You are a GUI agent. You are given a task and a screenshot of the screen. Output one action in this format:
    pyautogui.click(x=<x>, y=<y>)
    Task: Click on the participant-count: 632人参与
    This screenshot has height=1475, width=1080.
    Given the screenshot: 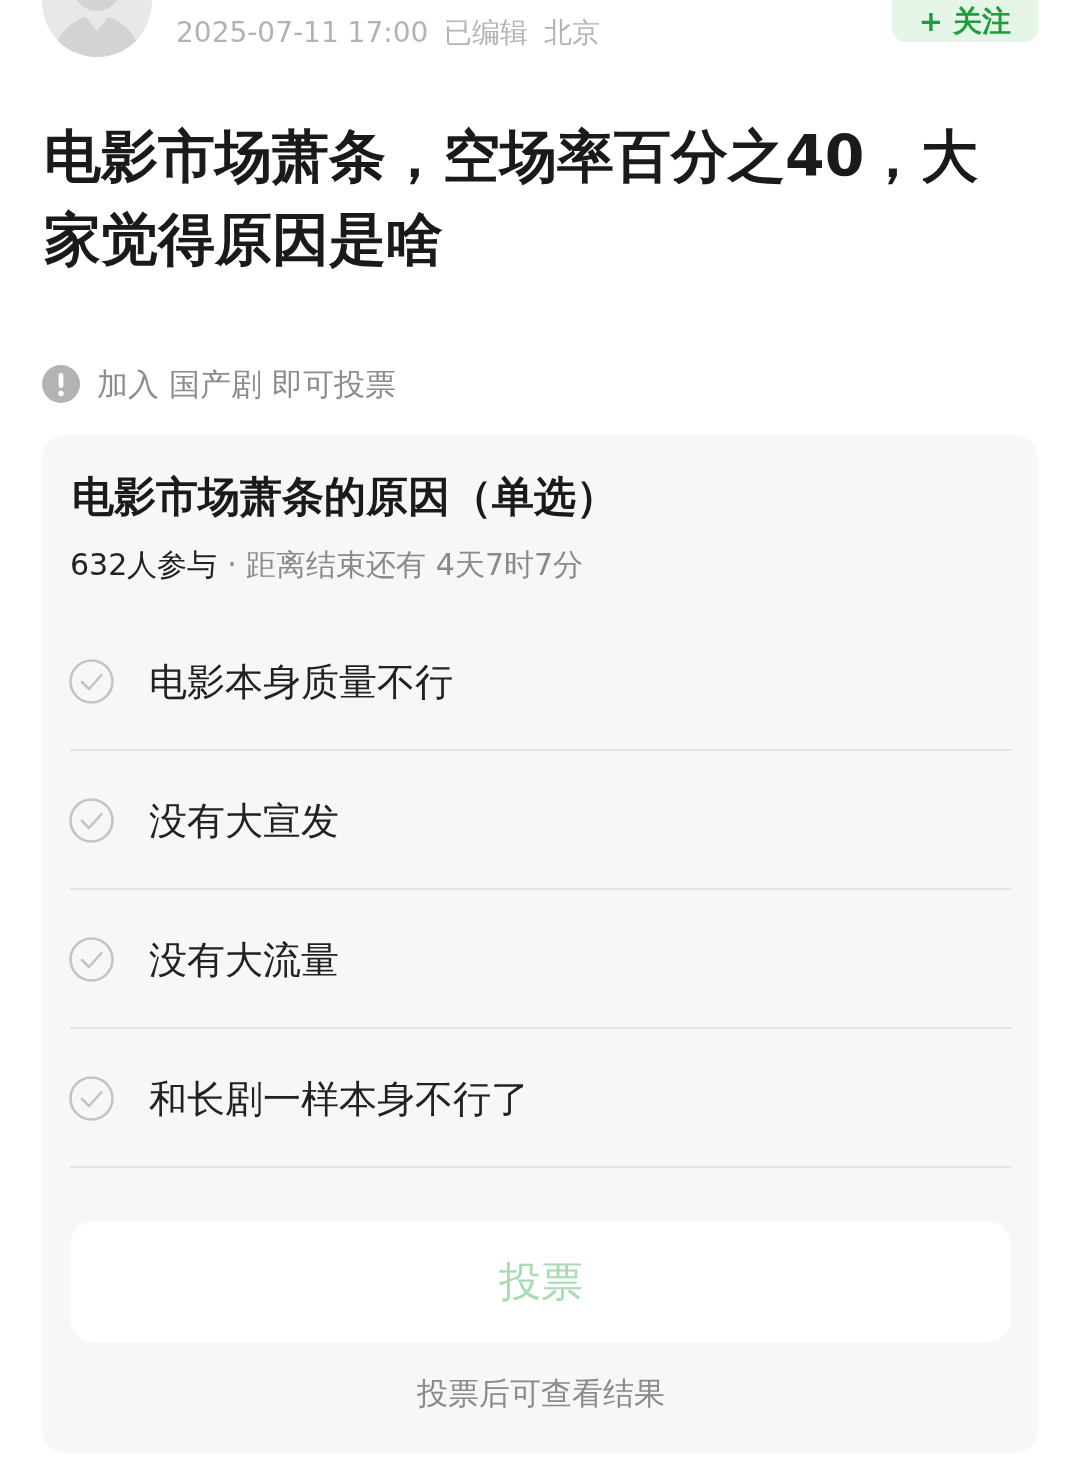 What is the action you would take?
    pyautogui.click(x=144, y=565)
    